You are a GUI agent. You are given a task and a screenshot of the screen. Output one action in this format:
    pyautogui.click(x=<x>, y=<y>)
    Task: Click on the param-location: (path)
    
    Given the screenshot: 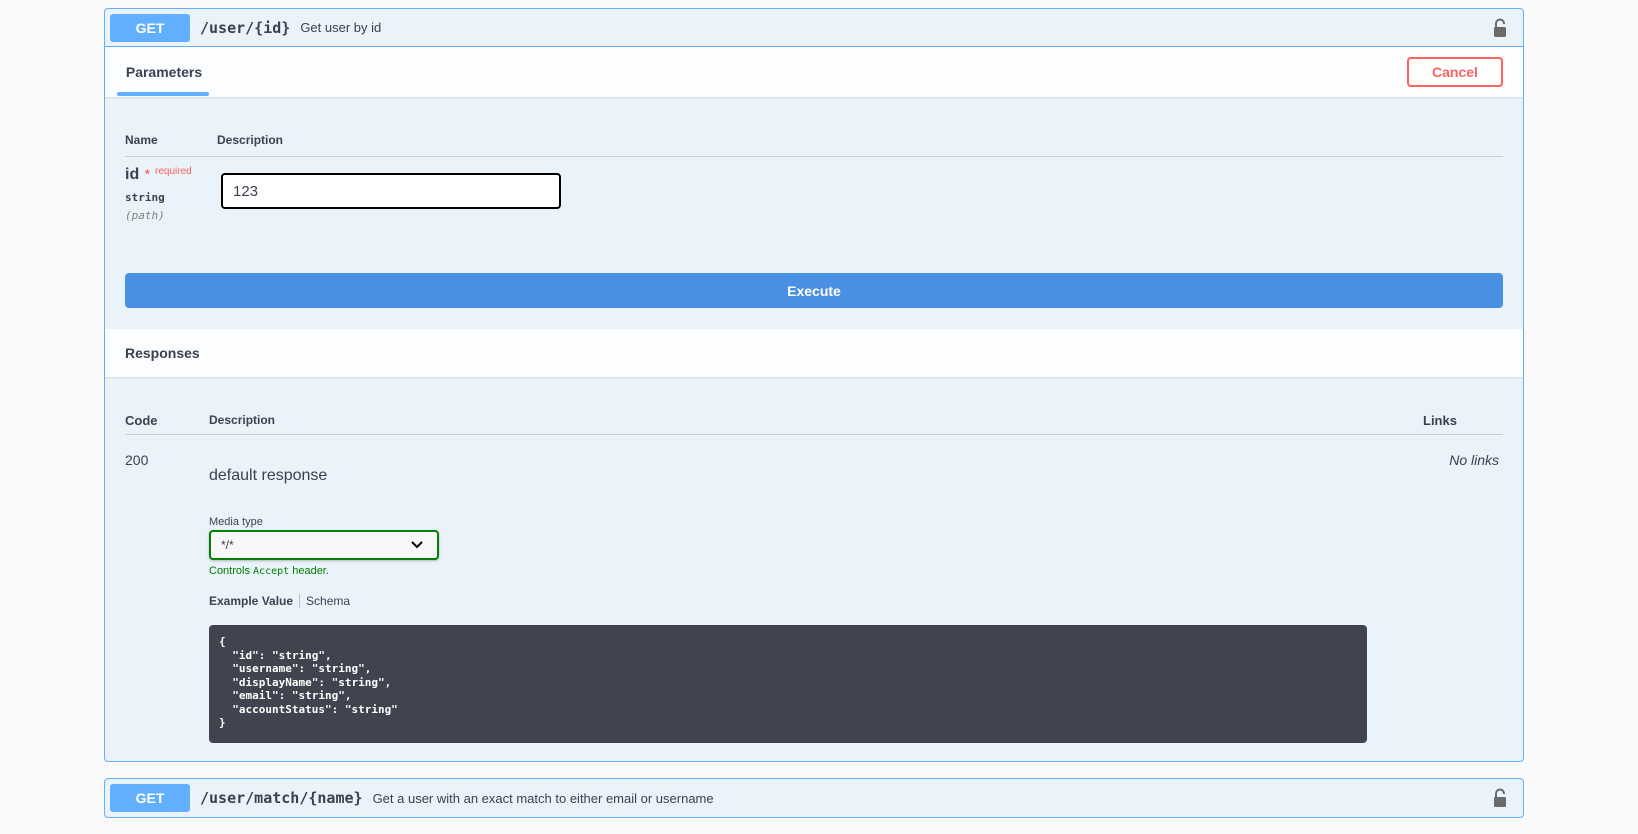 What is the action you would take?
    pyautogui.click(x=145, y=215)
    